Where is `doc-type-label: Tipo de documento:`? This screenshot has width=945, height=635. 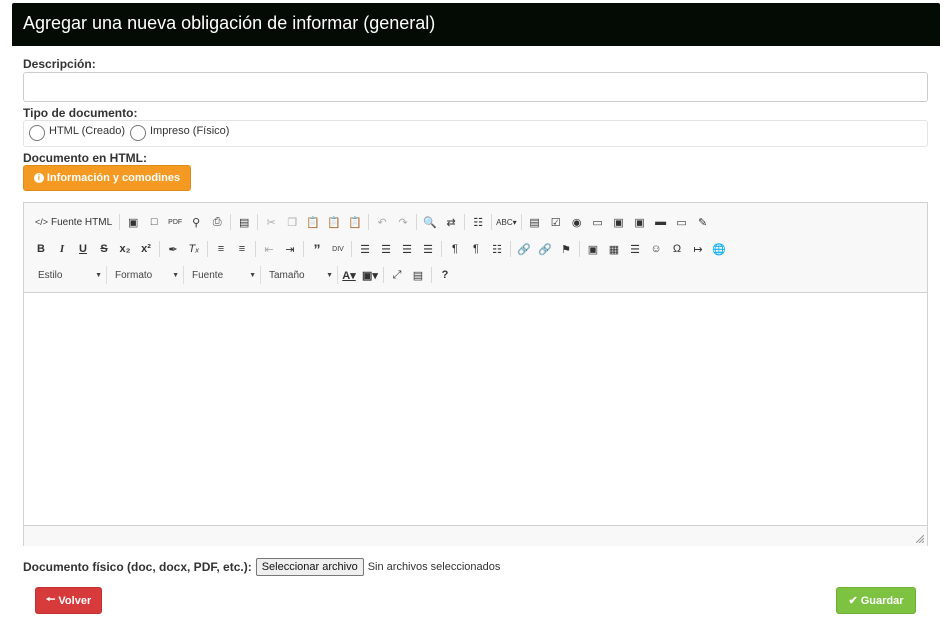 doc-type-label: Tipo de documento: is located at coordinates (80, 113).